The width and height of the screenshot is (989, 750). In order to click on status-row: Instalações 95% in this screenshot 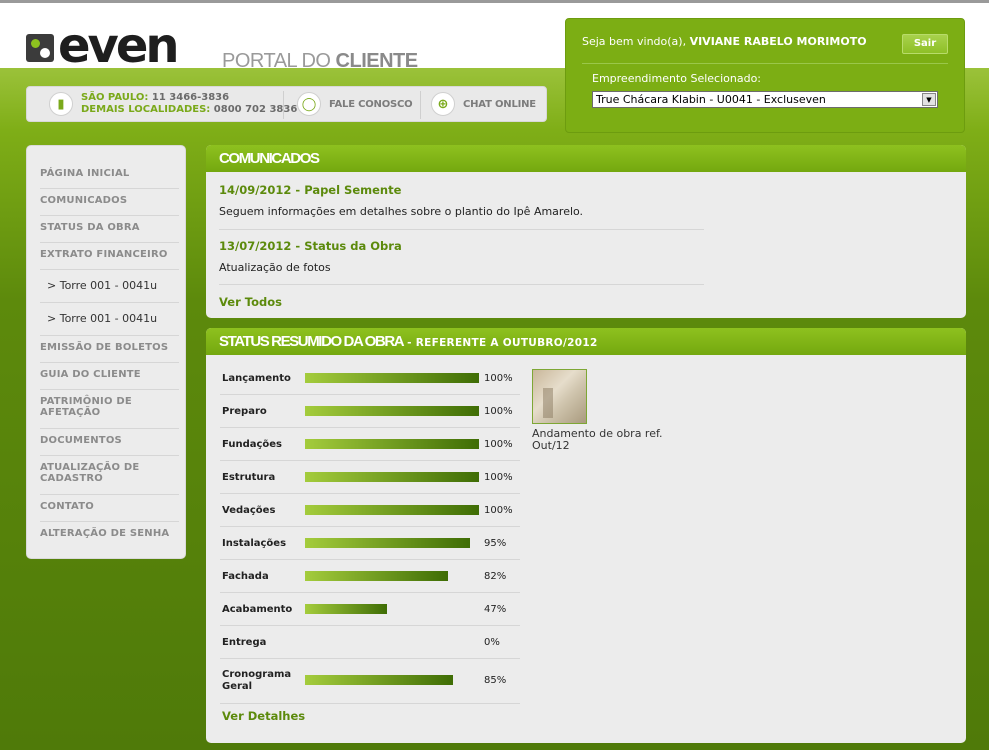, I will do `click(370, 543)`.